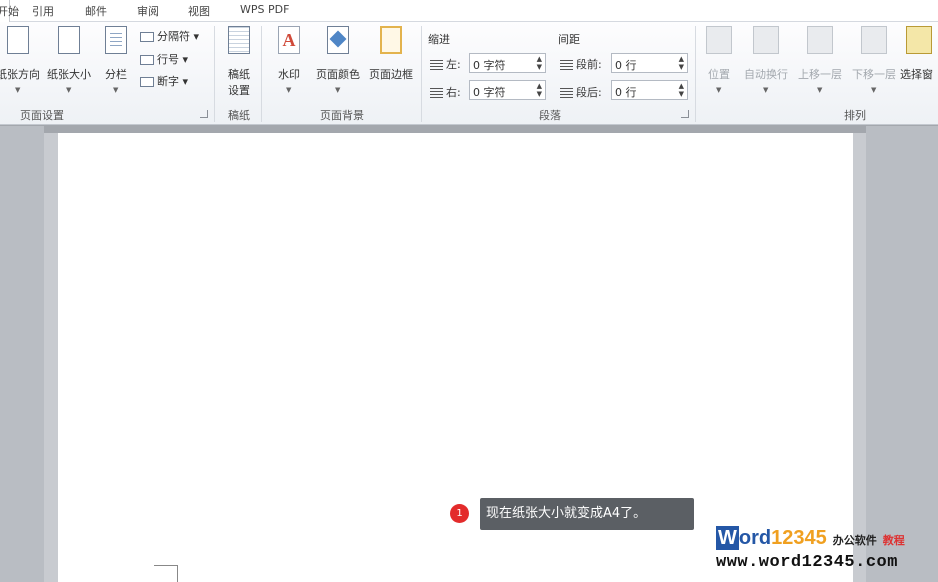 The height and width of the screenshot is (582, 938). Describe the element at coordinates (20, 66) in the screenshot. I see `orientation-button: 纸张方向 ▼` at that location.